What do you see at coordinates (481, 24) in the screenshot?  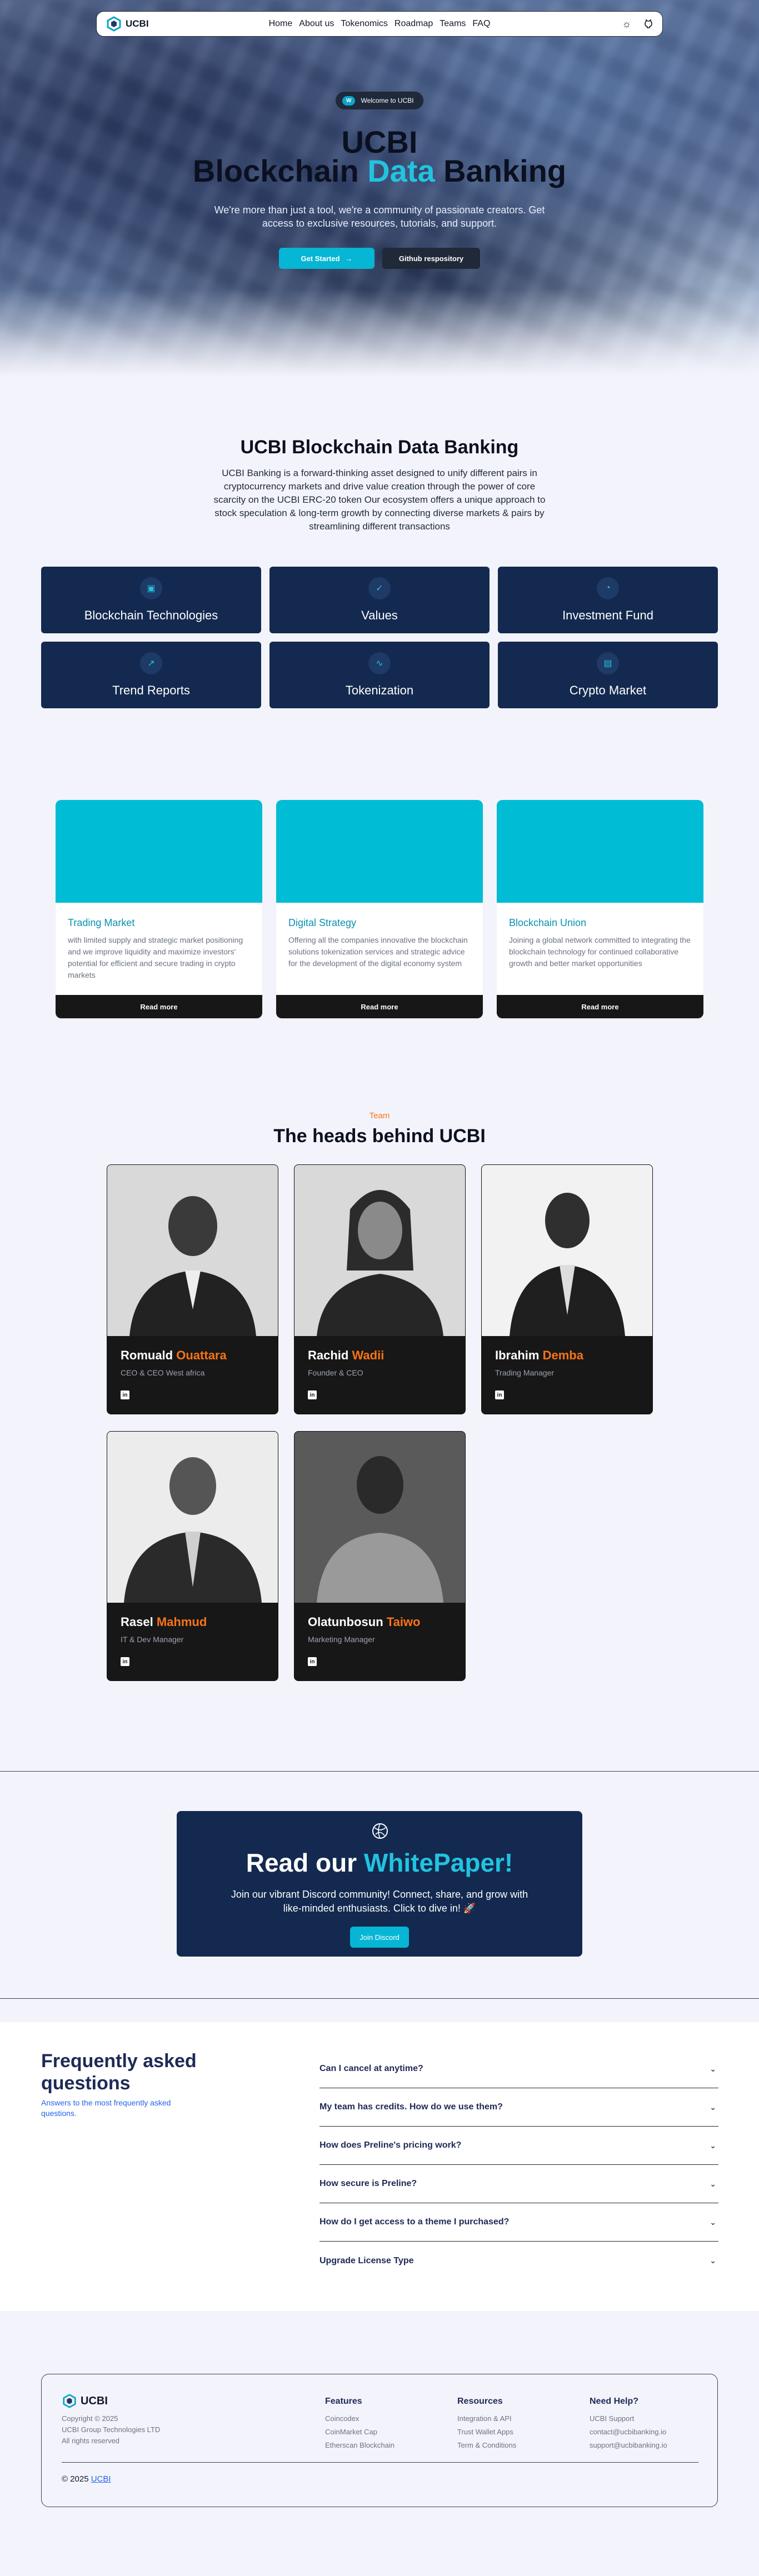 I see `nav-link-faq: FAQ` at bounding box center [481, 24].